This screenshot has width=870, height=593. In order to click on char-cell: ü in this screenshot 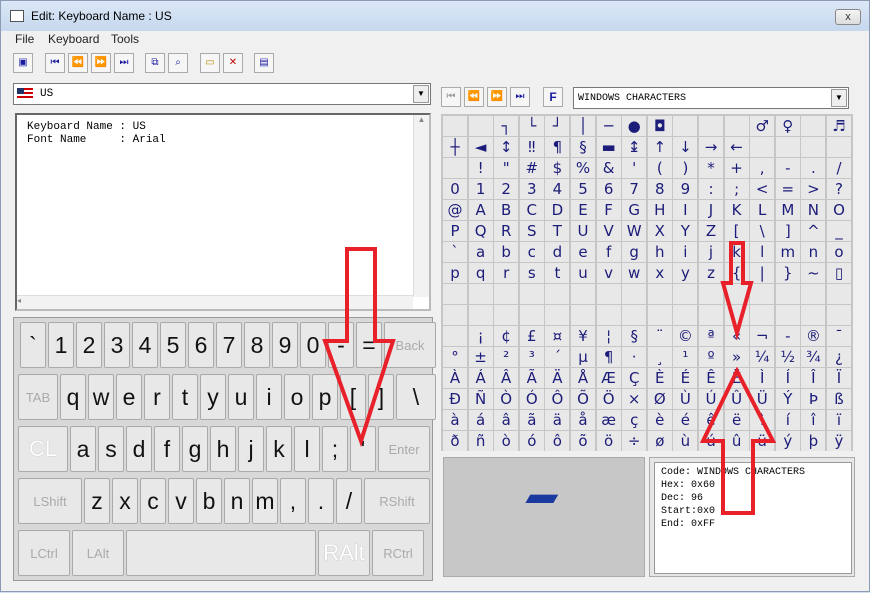, I will do `click(762, 441)`.